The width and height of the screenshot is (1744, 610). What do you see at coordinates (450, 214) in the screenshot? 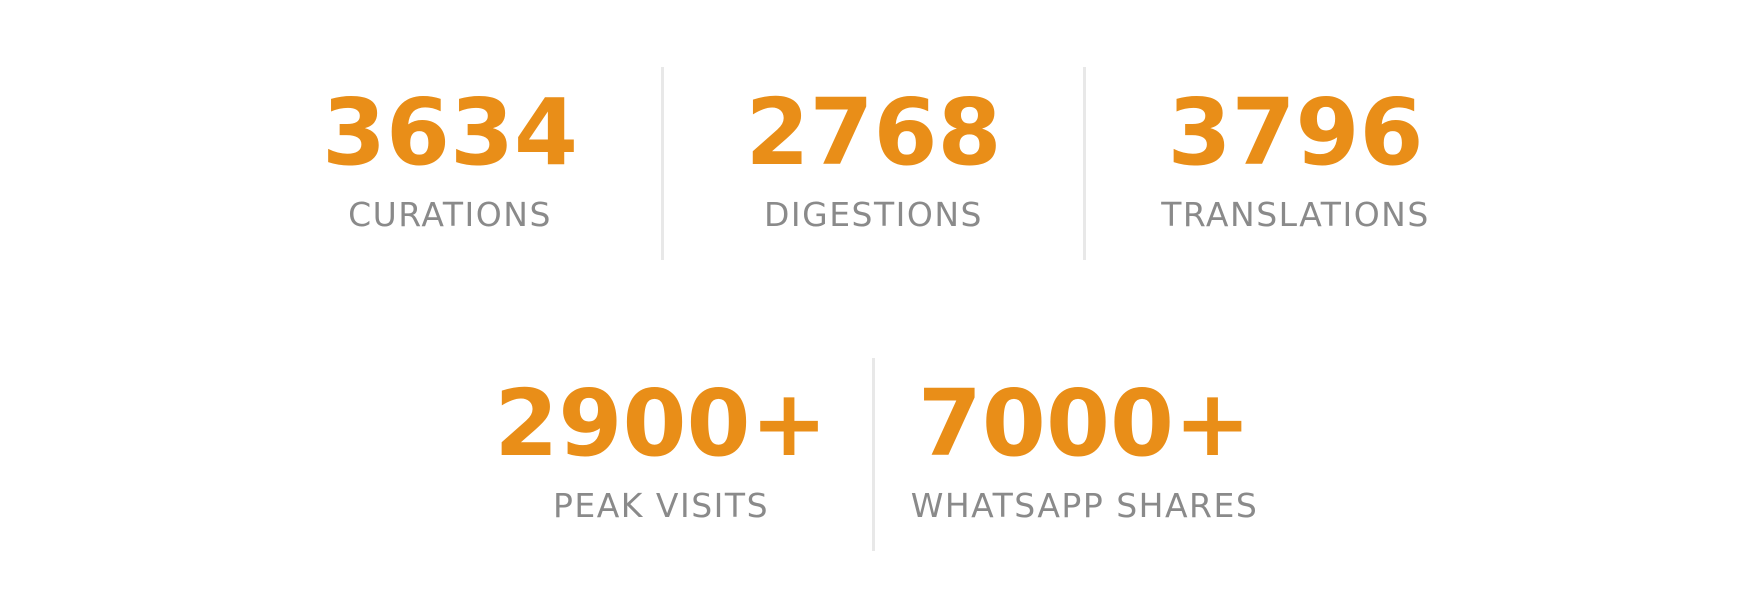
I see `stat-label: CURATIONS` at bounding box center [450, 214].